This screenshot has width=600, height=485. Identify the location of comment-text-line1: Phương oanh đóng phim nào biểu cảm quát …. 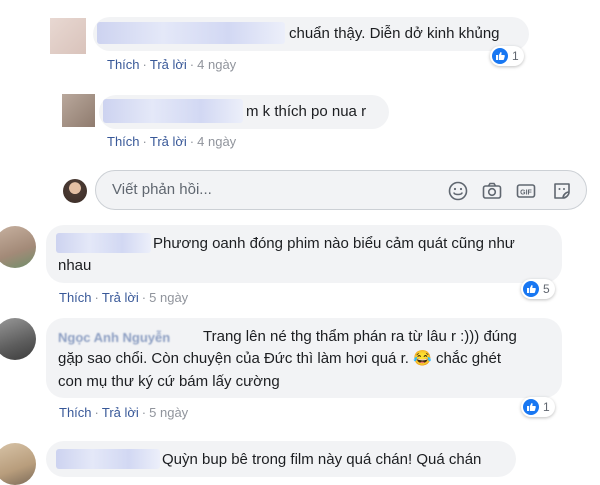
(334, 243).